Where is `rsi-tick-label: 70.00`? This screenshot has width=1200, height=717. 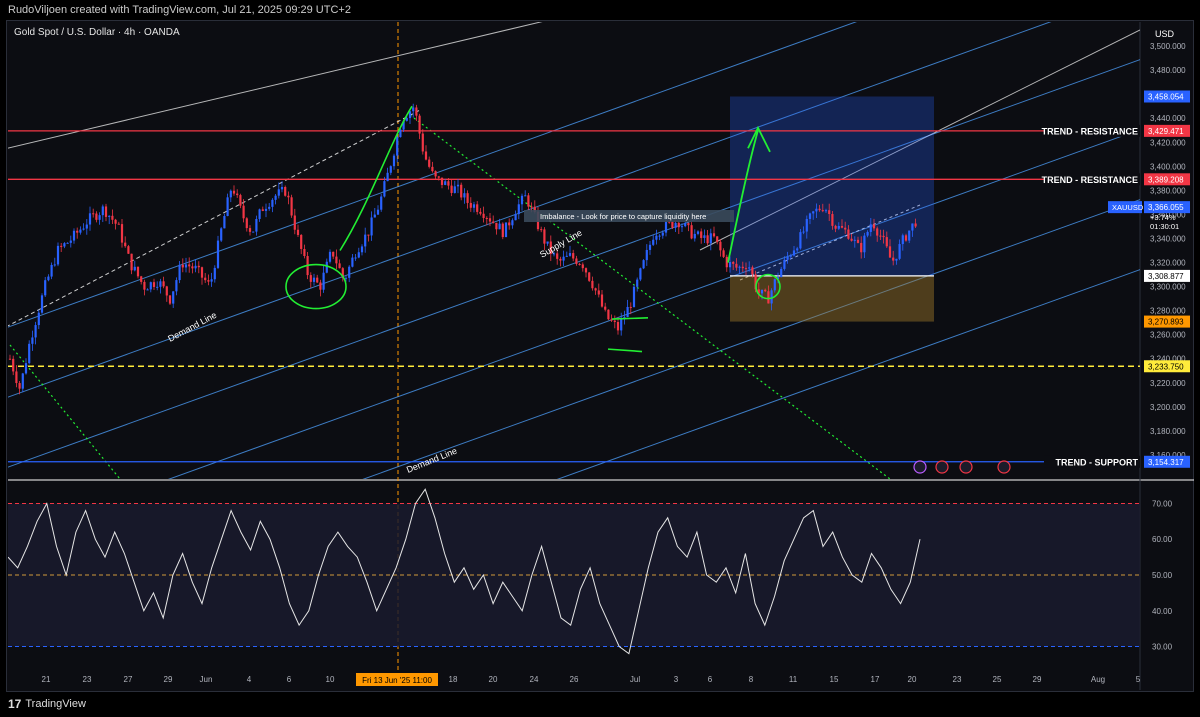 rsi-tick-label: 70.00 is located at coordinates (1162, 503).